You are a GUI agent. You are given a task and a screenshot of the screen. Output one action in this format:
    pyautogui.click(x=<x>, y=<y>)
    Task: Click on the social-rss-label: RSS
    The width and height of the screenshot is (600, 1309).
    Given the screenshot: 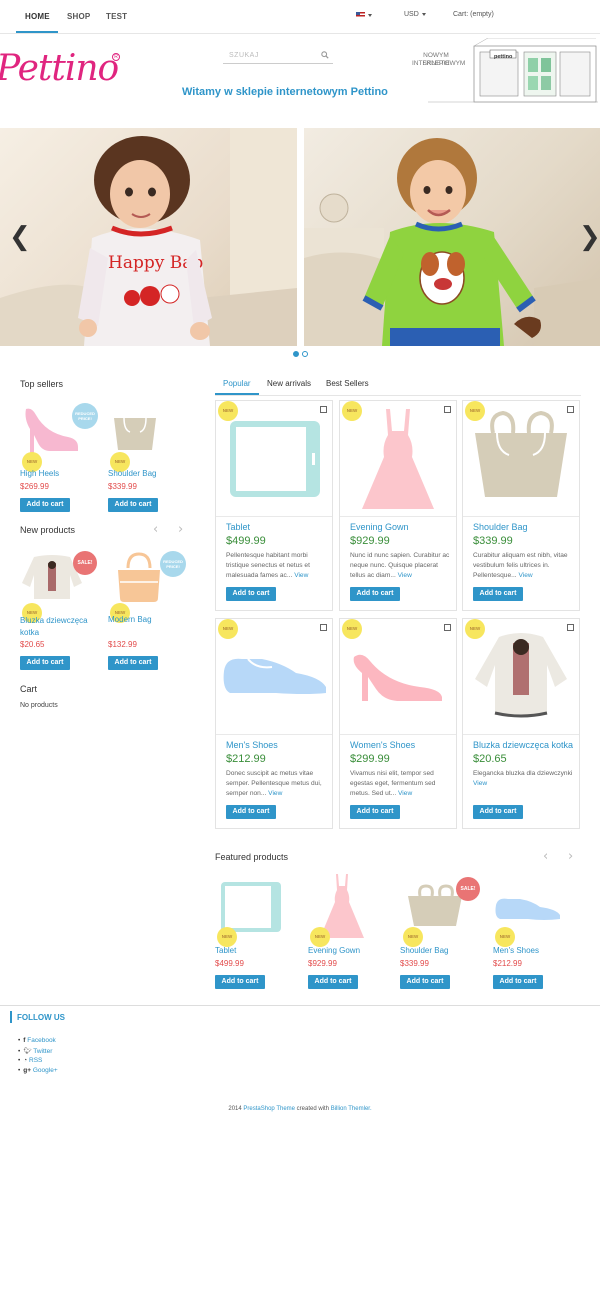 What is the action you would take?
    pyautogui.click(x=36, y=1060)
    